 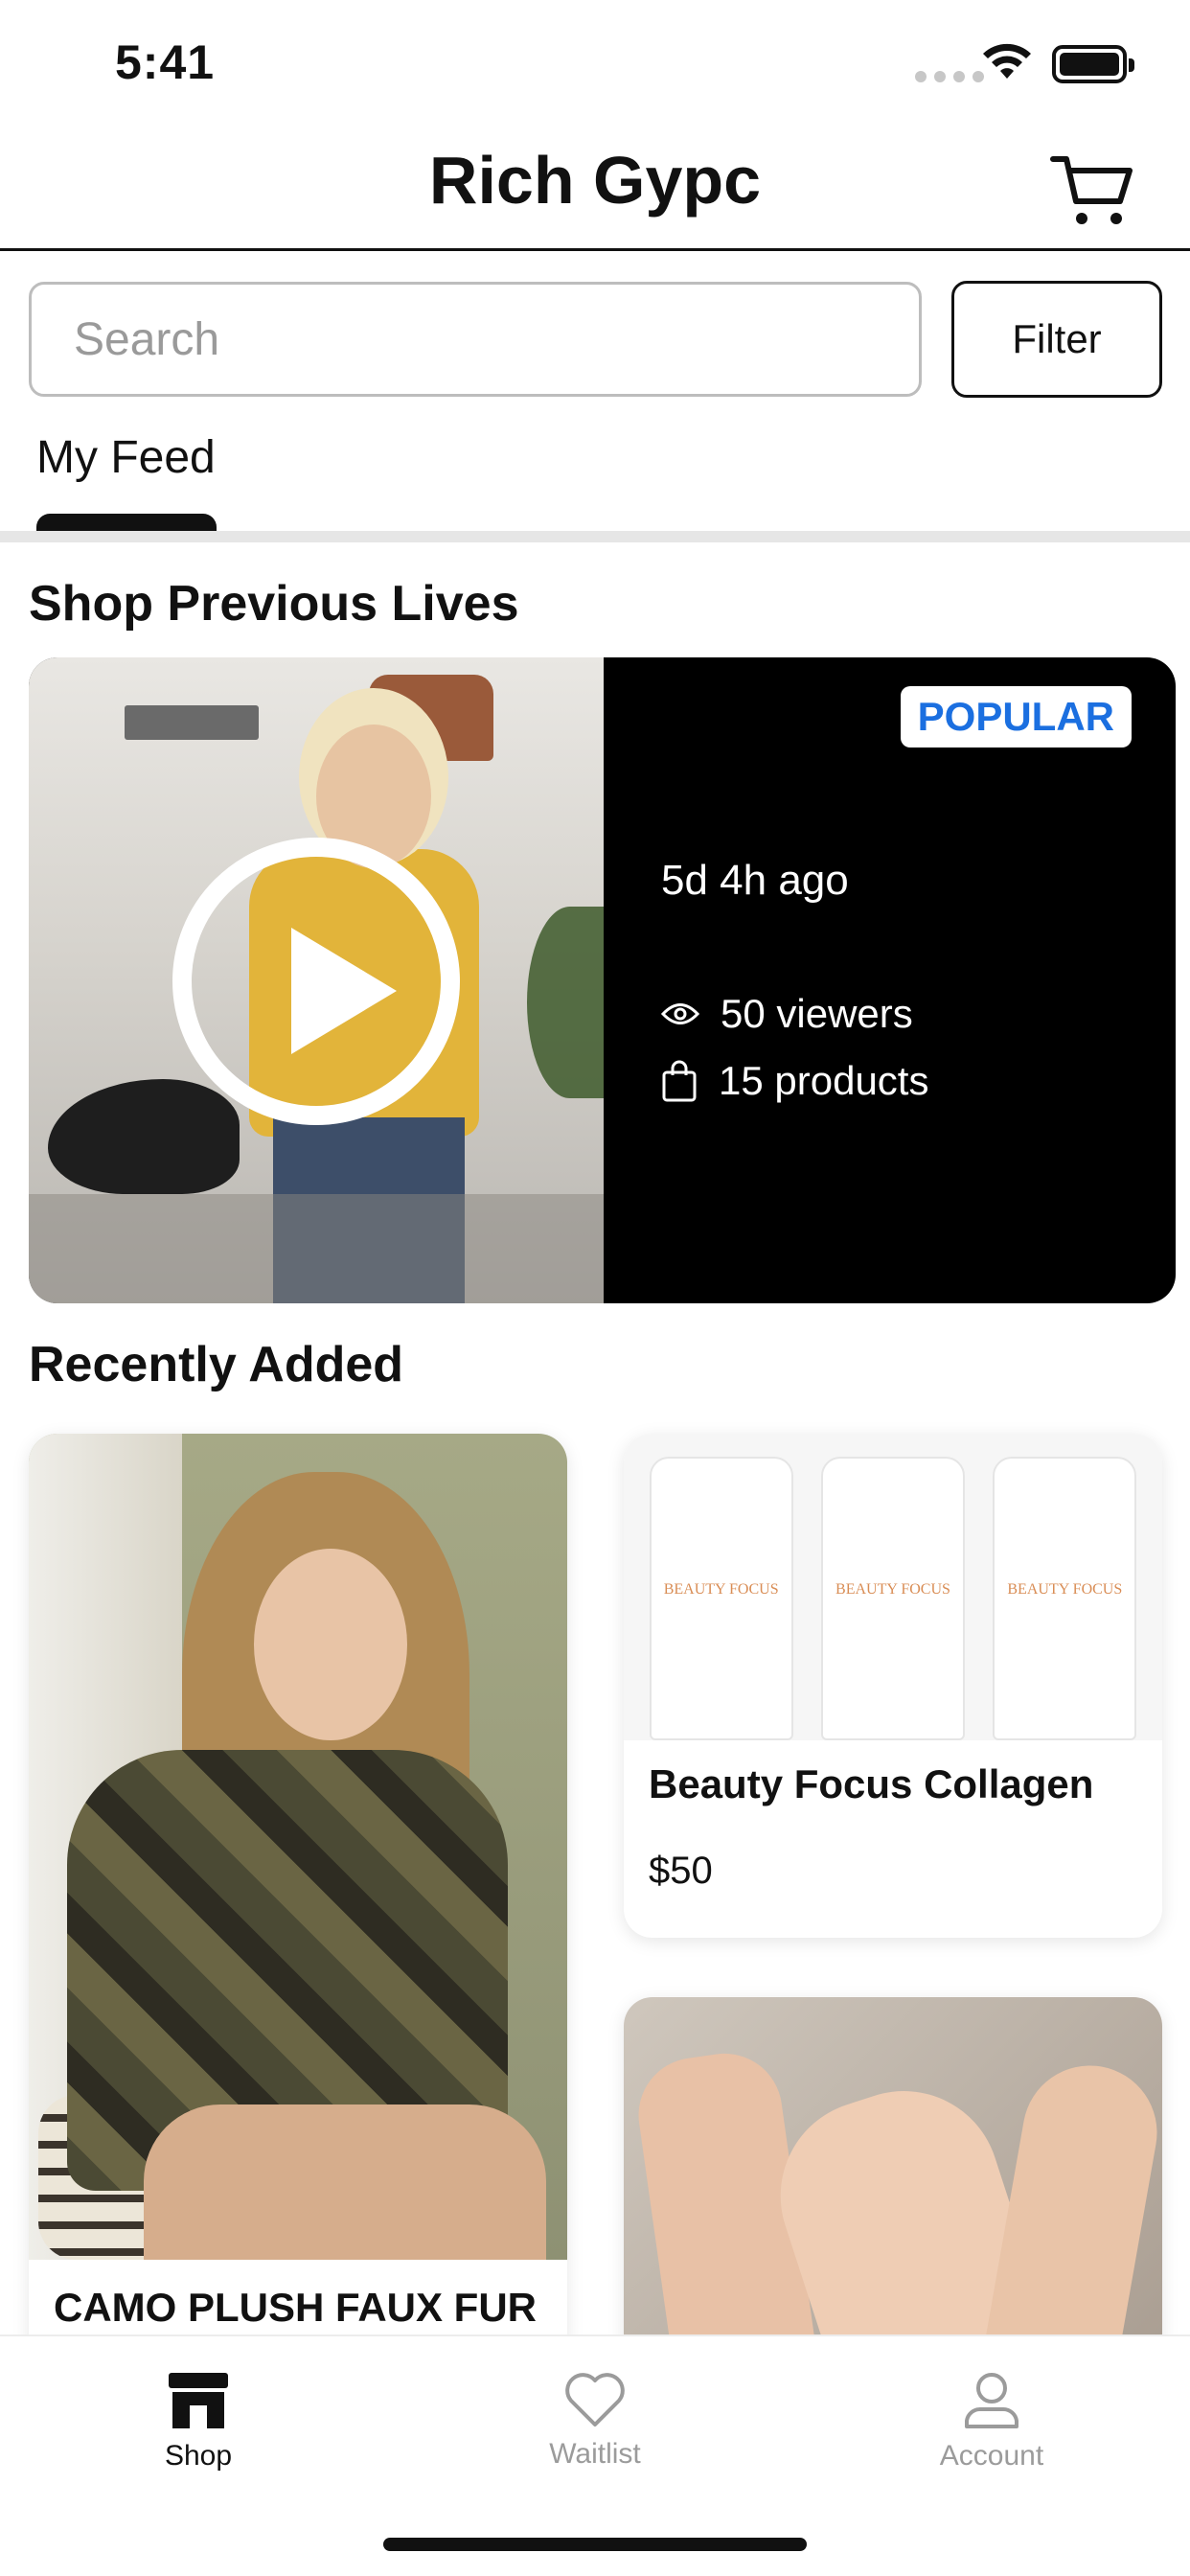 What do you see at coordinates (950, 76) in the screenshot?
I see `cellular-signal-icon` at bounding box center [950, 76].